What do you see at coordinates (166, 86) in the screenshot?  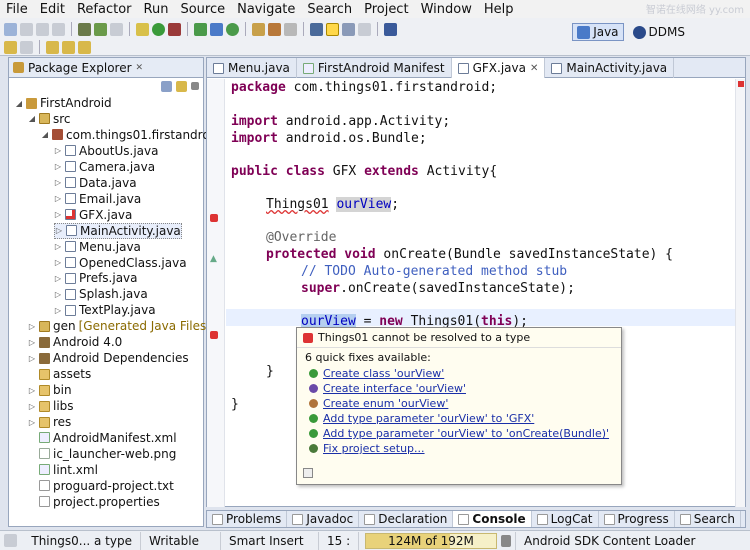 I see `collapse-all-icon` at bounding box center [166, 86].